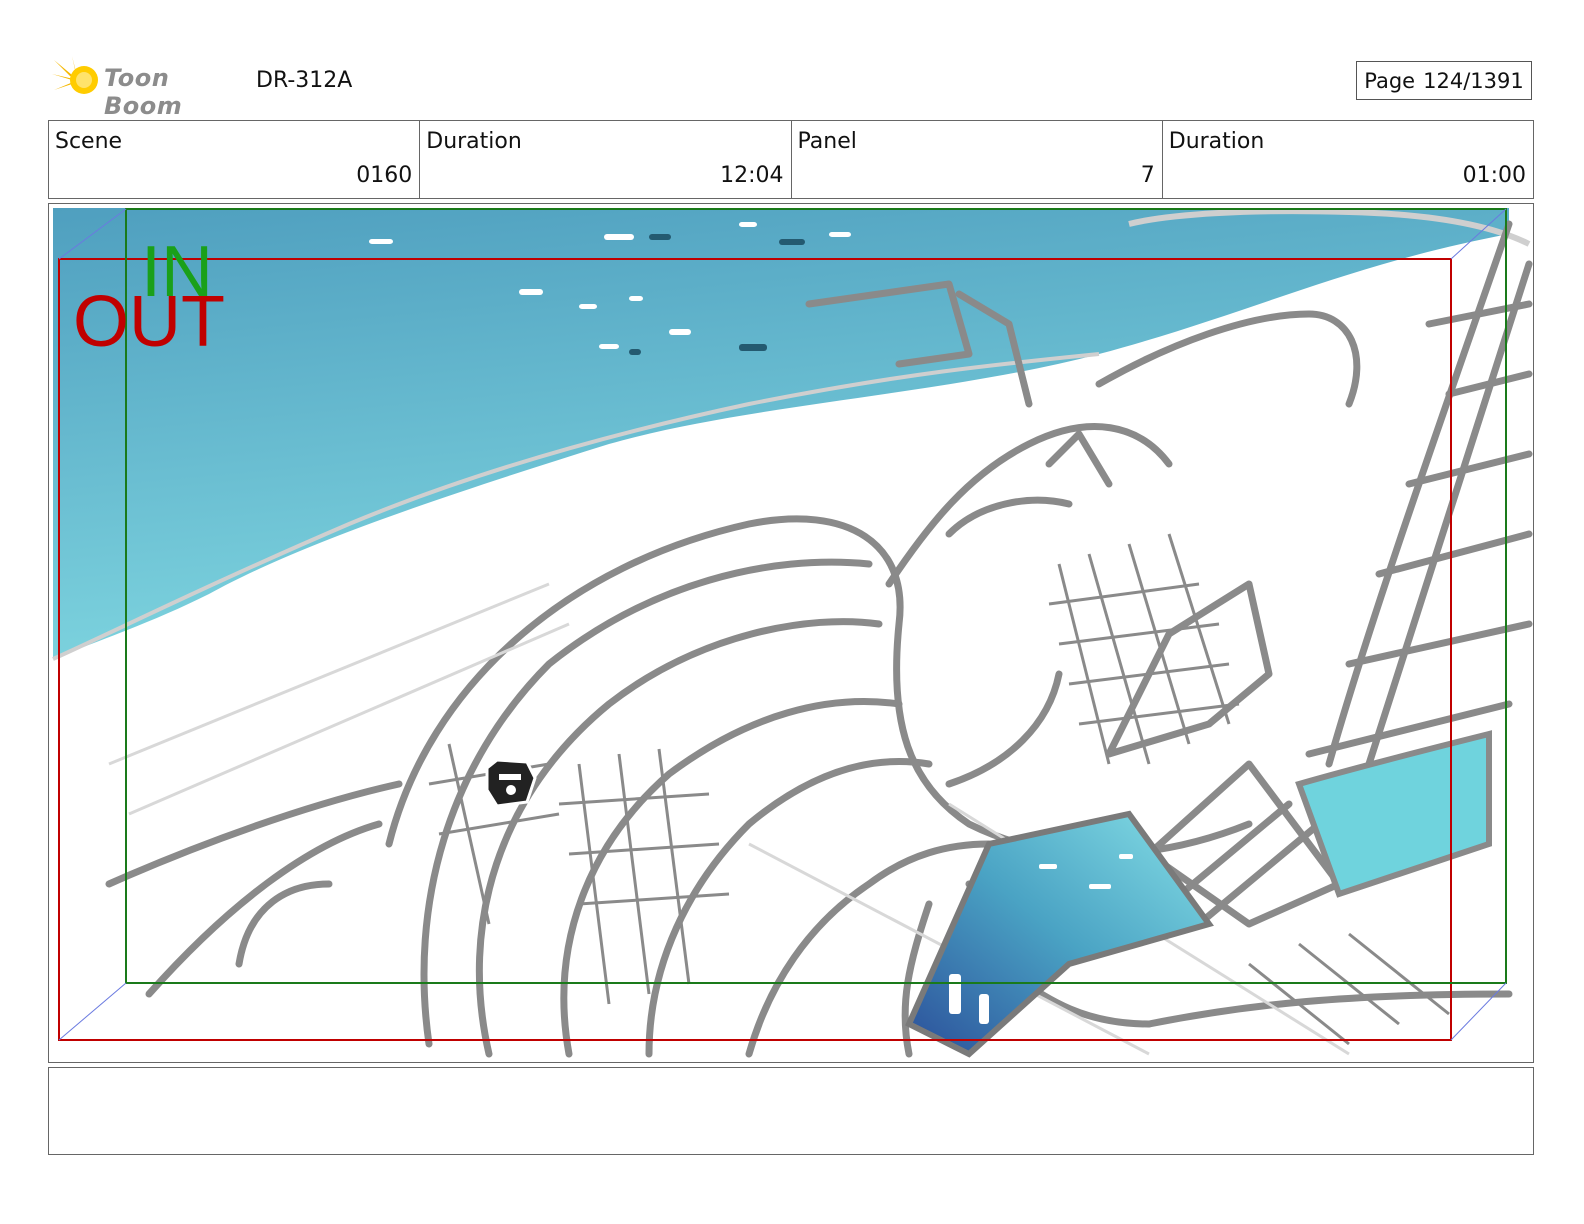 Image resolution: width=1584 pixels, height=1224 pixels. What do you see at coordinates (1216, 141) in the screenshot?
I see `panel-duration-label: Duration` at bounding box center [1216, 141].